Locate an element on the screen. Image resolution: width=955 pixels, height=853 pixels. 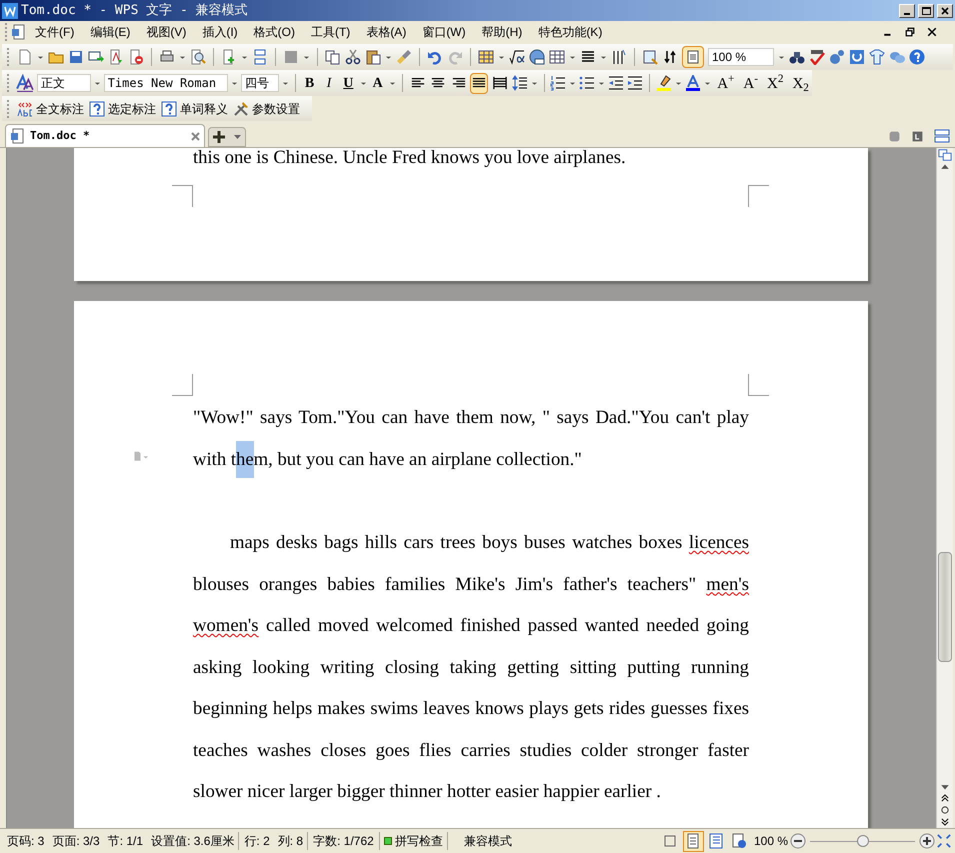
annotation-button: 选定标注 is located at coordinates (122, 108).